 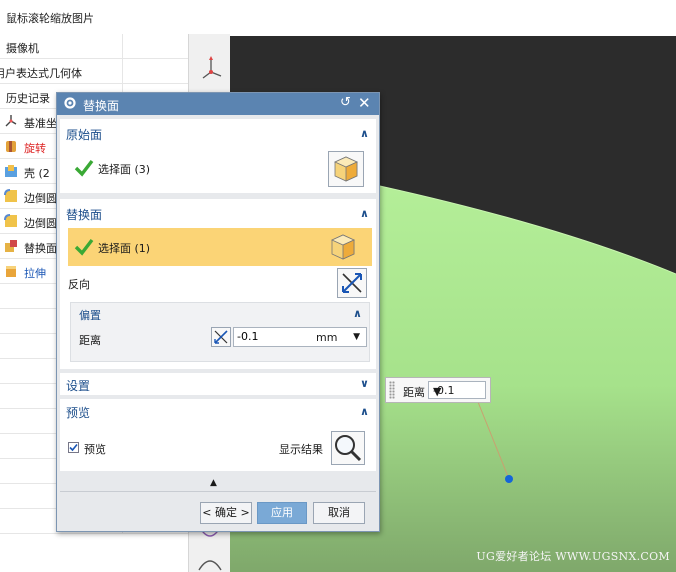 What do you see at coordinates (90, 340) in the screenshot?
I see `distance-label: 距离` at bounding box center [90, 340].